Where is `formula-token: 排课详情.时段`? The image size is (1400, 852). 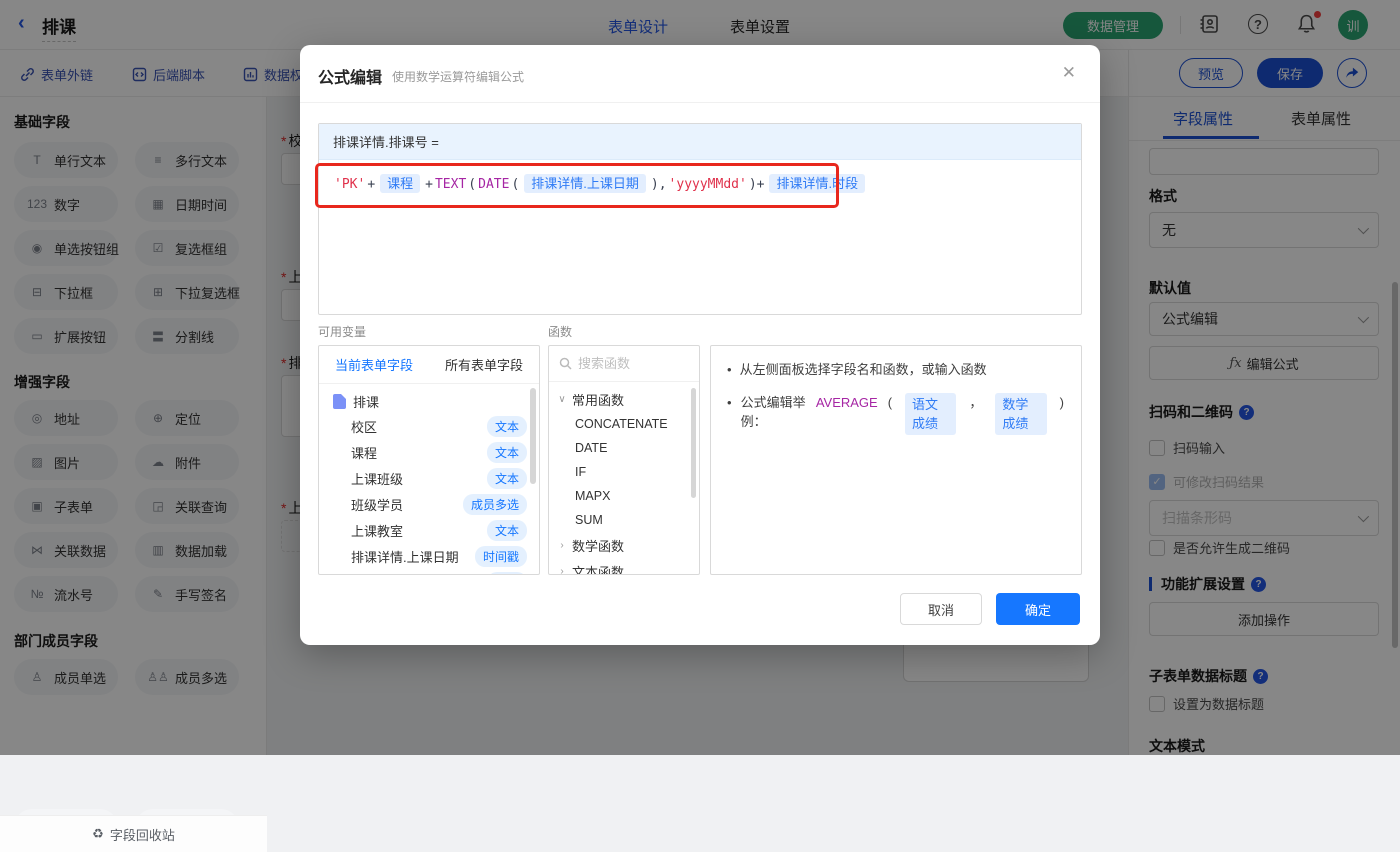 formula-token: 排课详情.时段 is located at coordinates (817, 183).